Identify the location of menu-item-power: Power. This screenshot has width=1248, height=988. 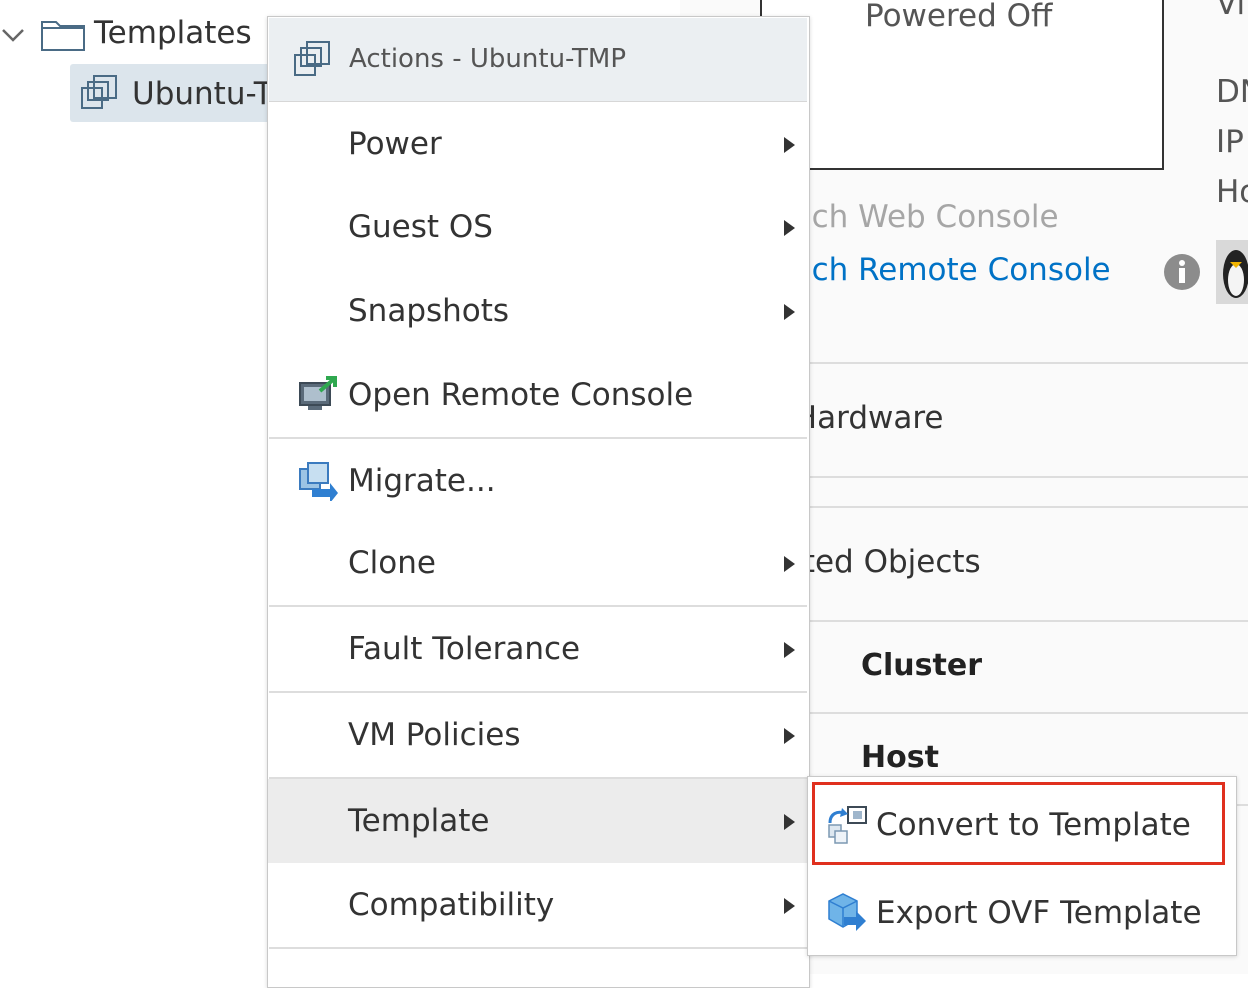
(538, 145).